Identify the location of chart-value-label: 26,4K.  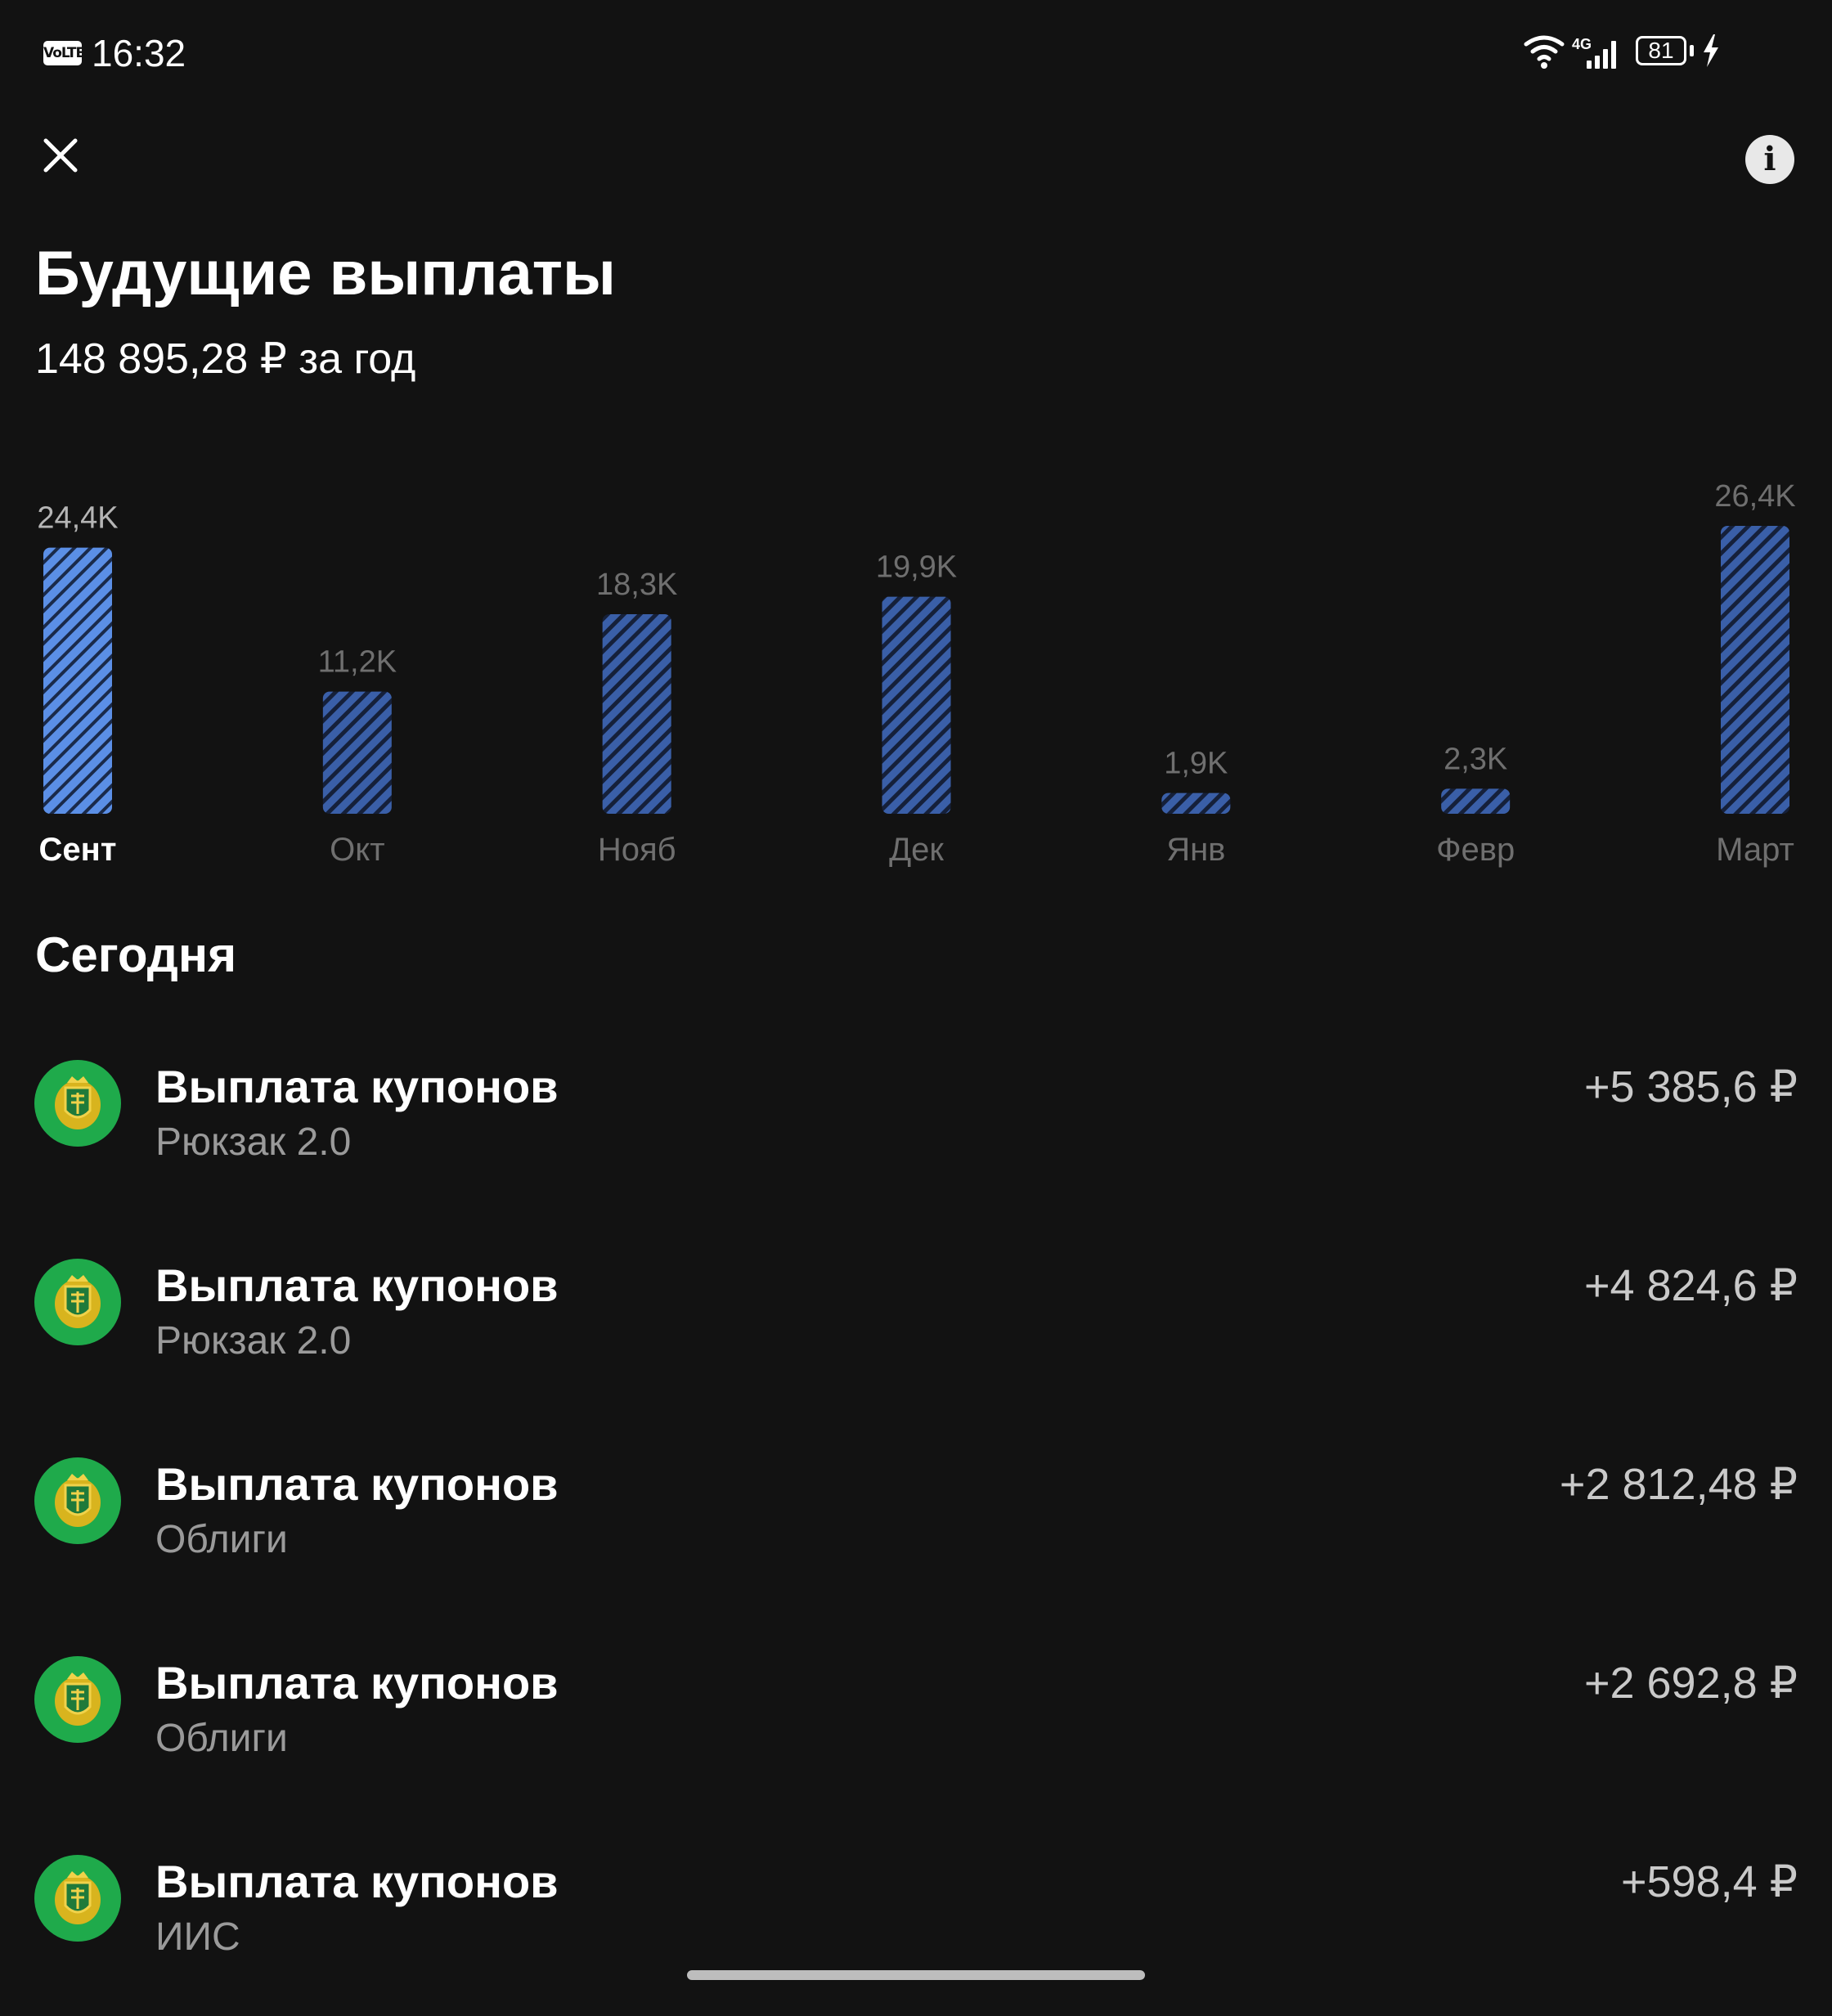
(1754, 496).